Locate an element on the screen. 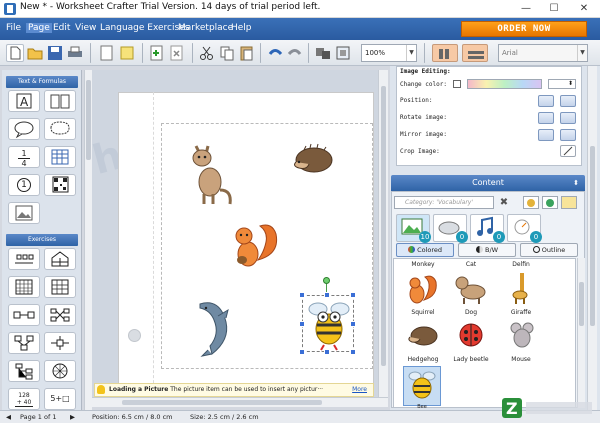  book-tool-icon is located at coordinates (60, 101).